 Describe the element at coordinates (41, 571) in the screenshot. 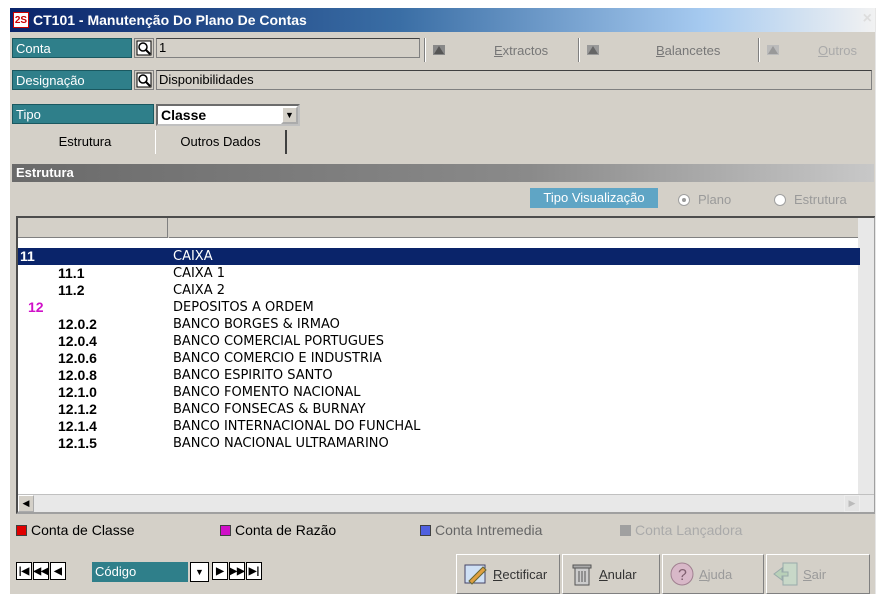

I see `rewind-icon: ◀◀` at that location.